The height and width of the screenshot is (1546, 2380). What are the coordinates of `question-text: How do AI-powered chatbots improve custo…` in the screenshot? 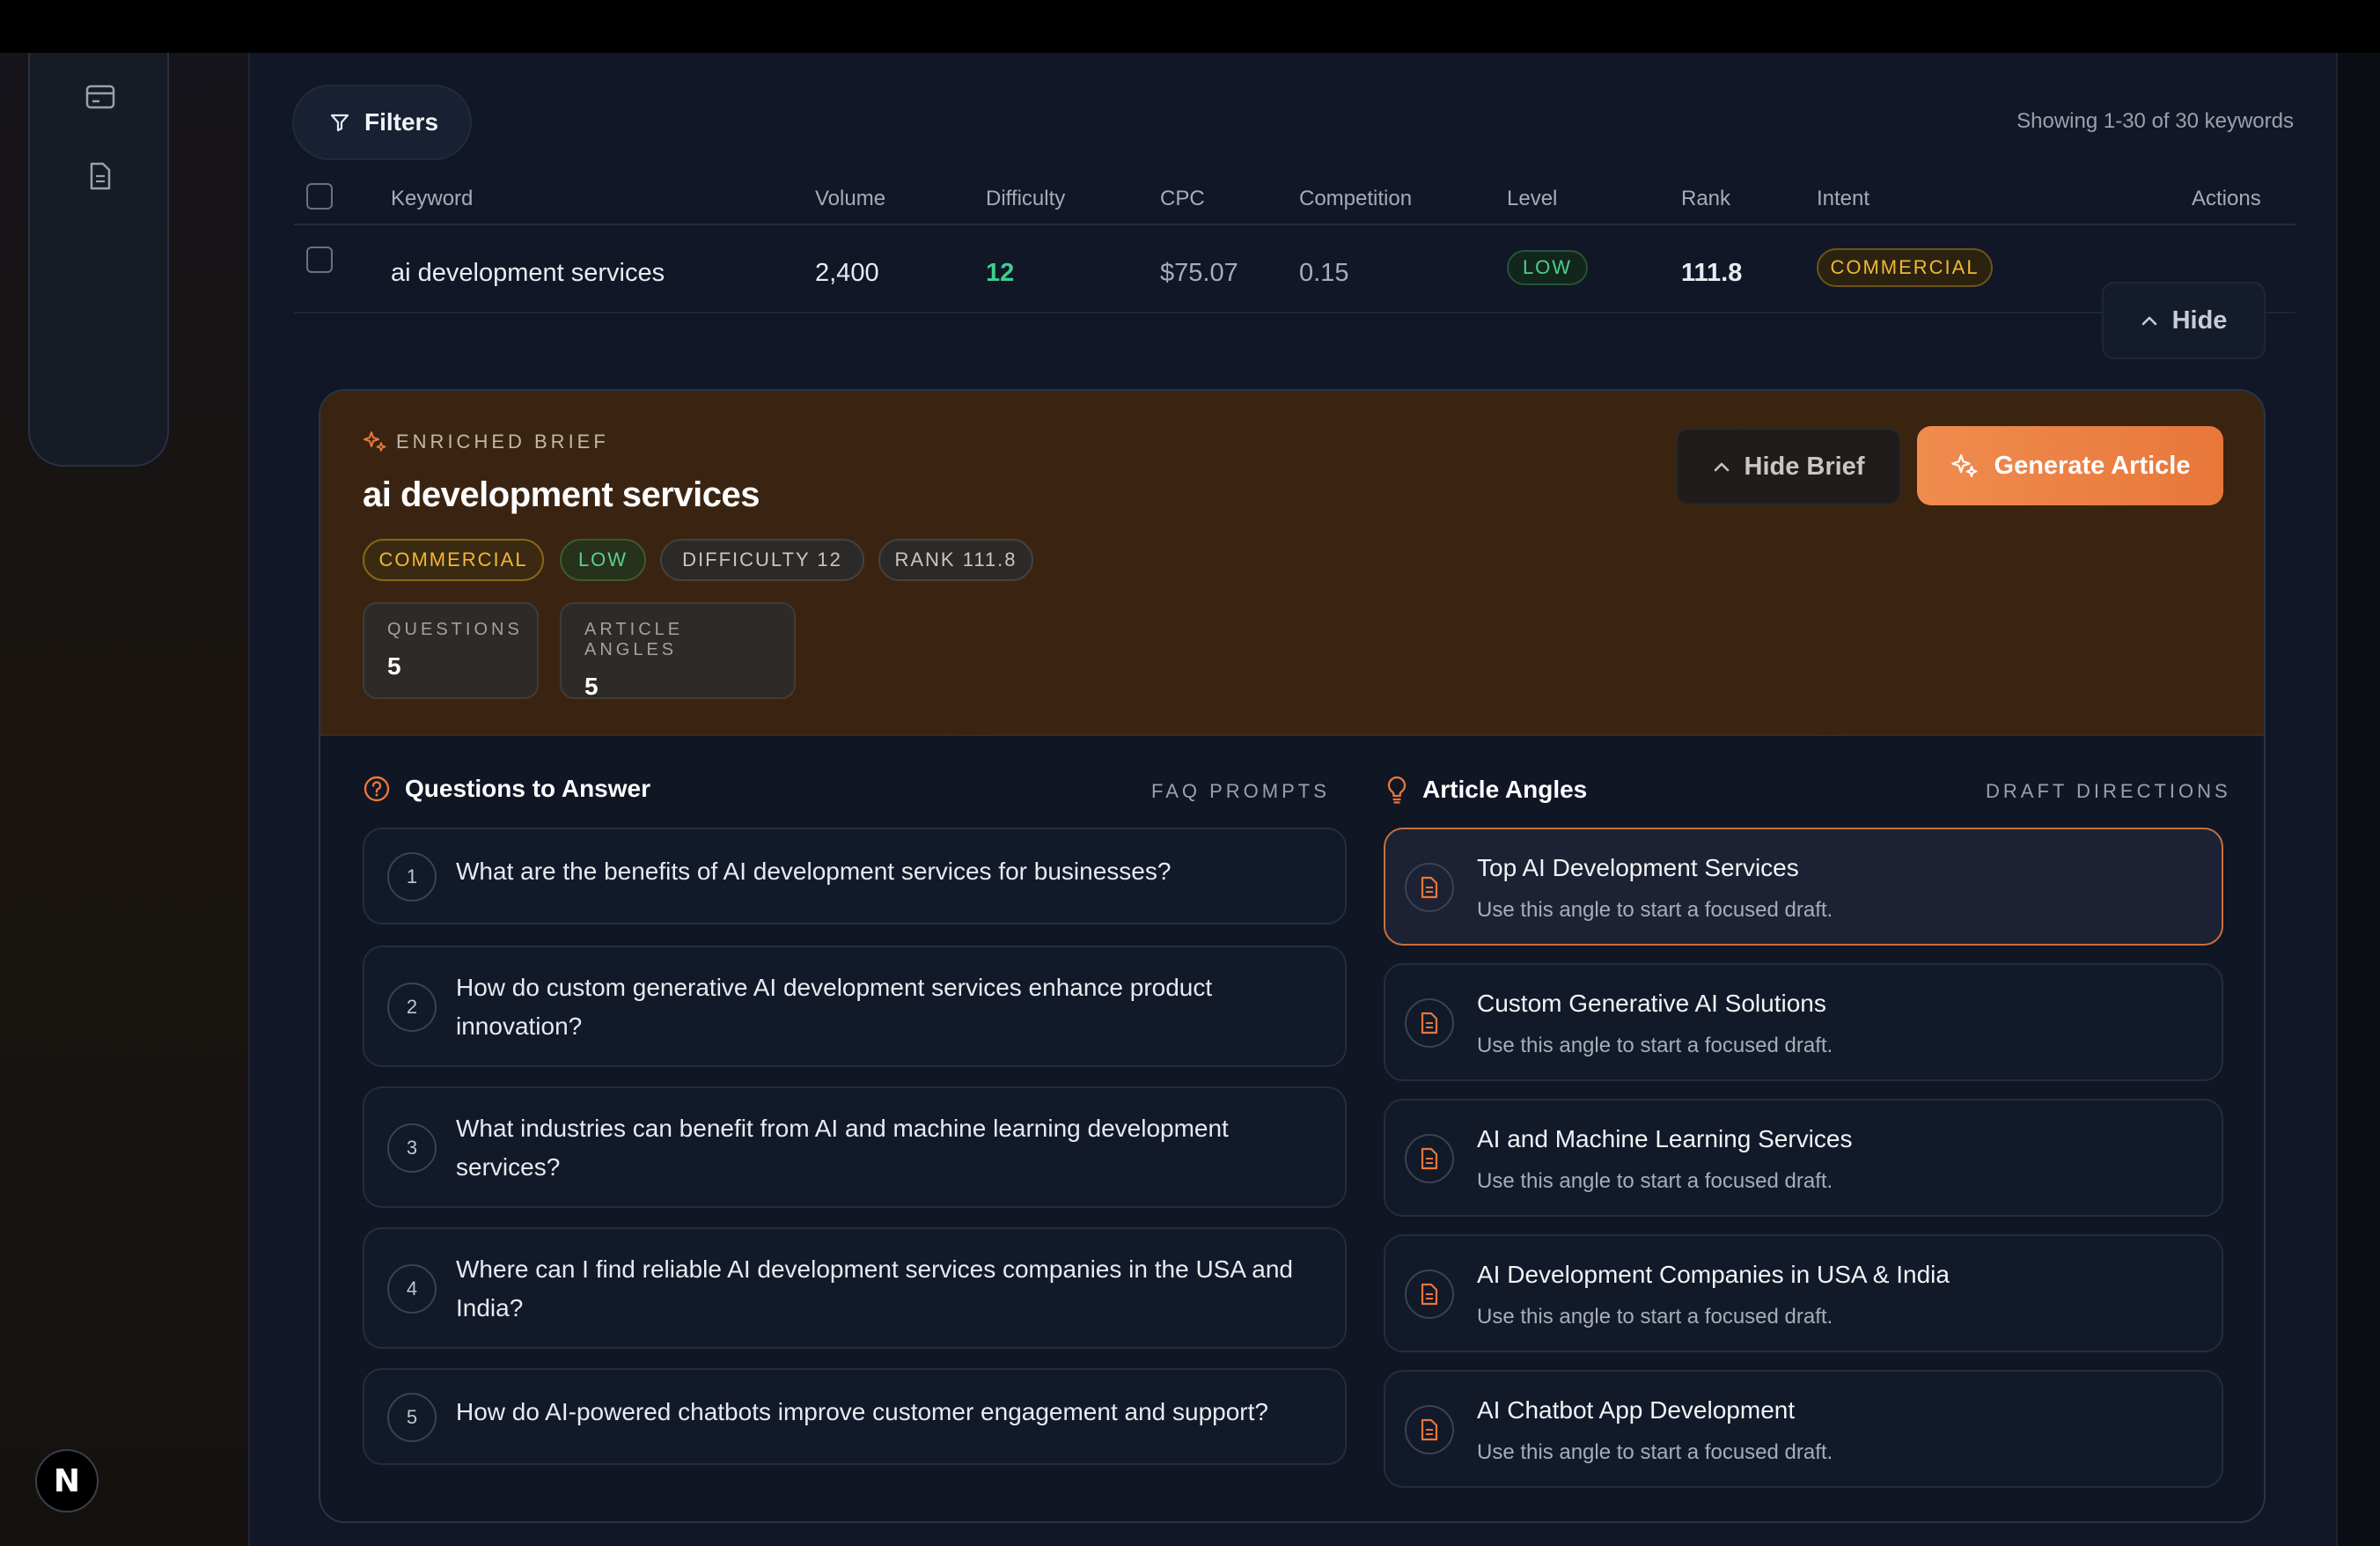 It's located at (862, 1411).